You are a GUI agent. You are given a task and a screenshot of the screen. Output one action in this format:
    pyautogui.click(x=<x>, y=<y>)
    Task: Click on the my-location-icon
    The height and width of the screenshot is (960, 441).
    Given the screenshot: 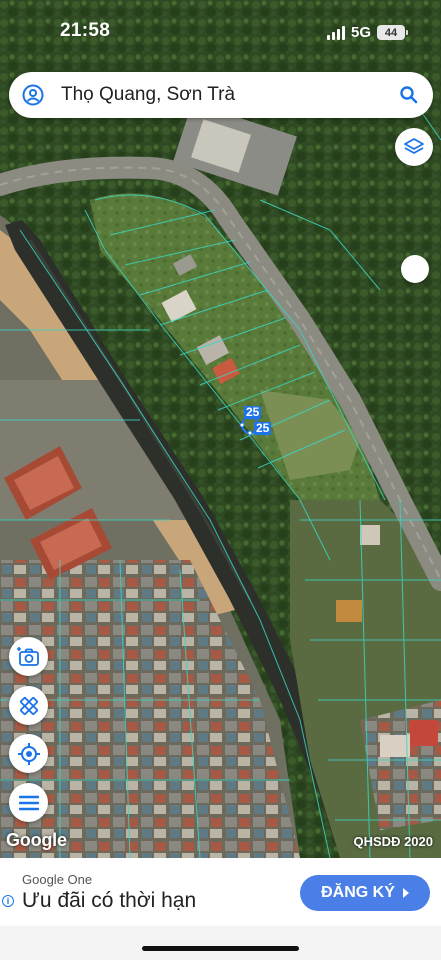 What is the action you would take?
    pyautogui.click(x=28, y=753)
    